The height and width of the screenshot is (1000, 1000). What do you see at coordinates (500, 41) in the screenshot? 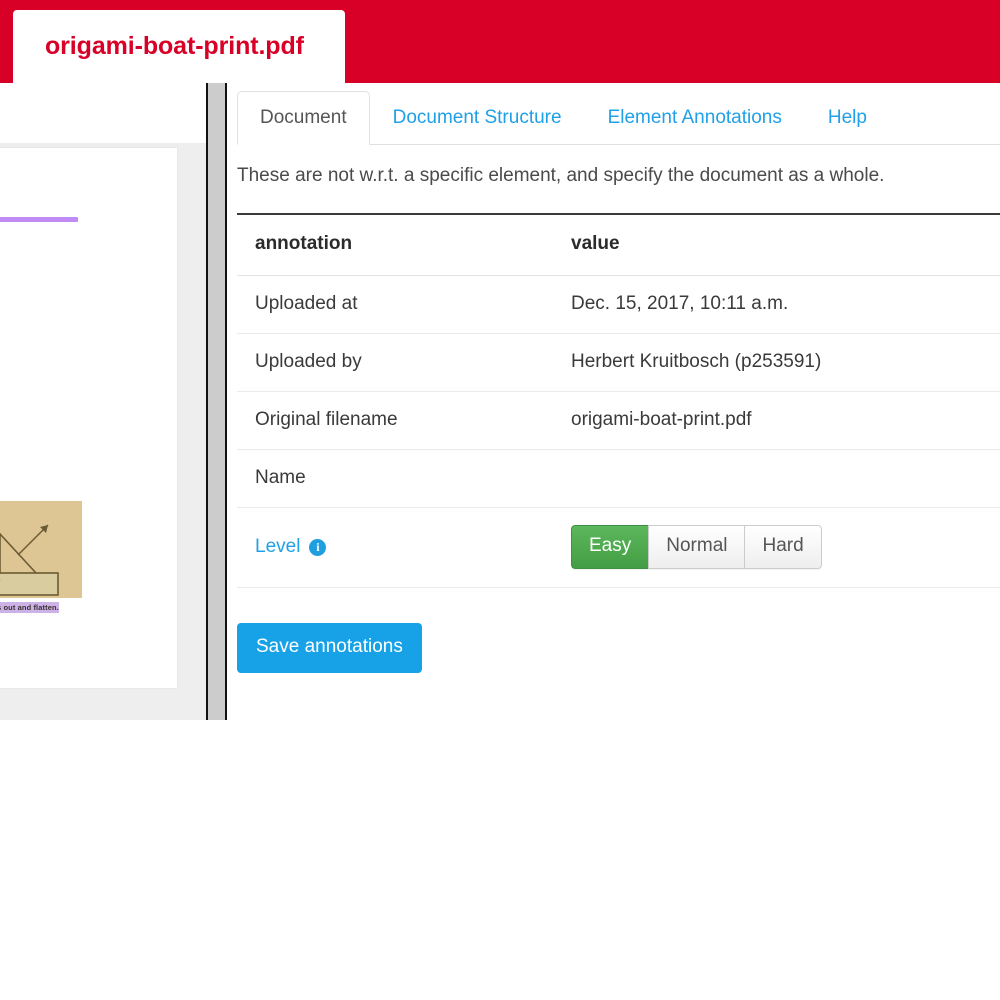
I see `top-header-bar: origami-boat-print.pdf` at bounding box center [500, 41].